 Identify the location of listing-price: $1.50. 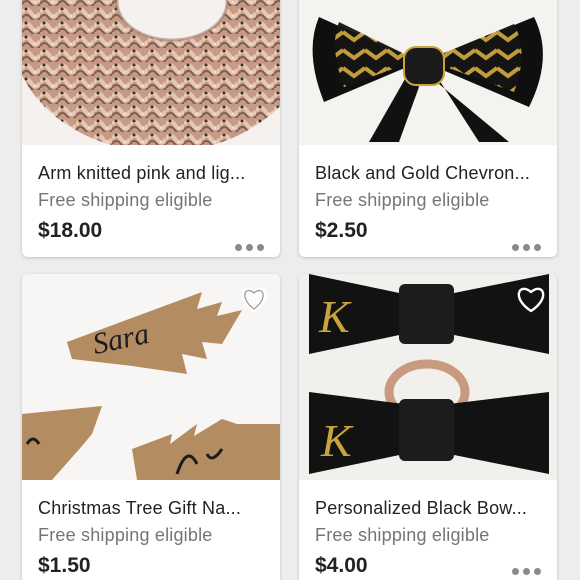
(64, 565).